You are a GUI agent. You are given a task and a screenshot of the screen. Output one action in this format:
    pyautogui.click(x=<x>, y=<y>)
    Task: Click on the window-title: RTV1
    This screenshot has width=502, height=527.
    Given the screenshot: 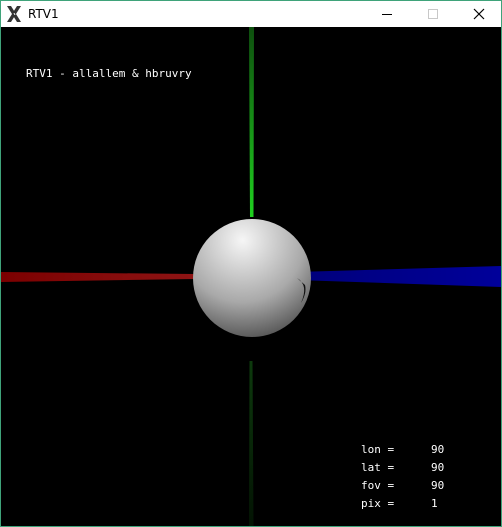 What is the action you would take?
    pyautogui.click(x=43, y=14)
    